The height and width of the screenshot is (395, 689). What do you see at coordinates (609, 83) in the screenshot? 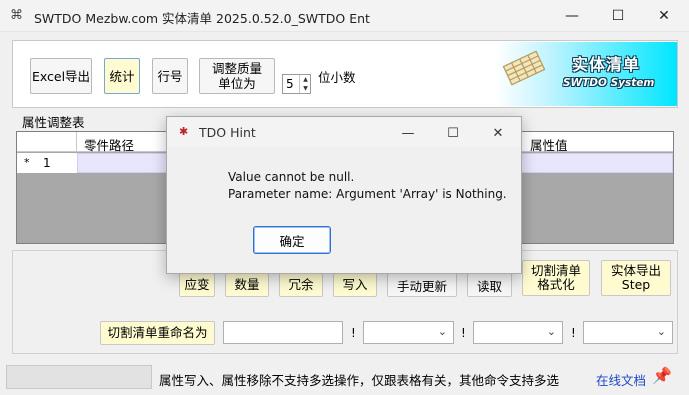
I see `banner-subtitle: SWTDO System` at bounding box center [609, 83].